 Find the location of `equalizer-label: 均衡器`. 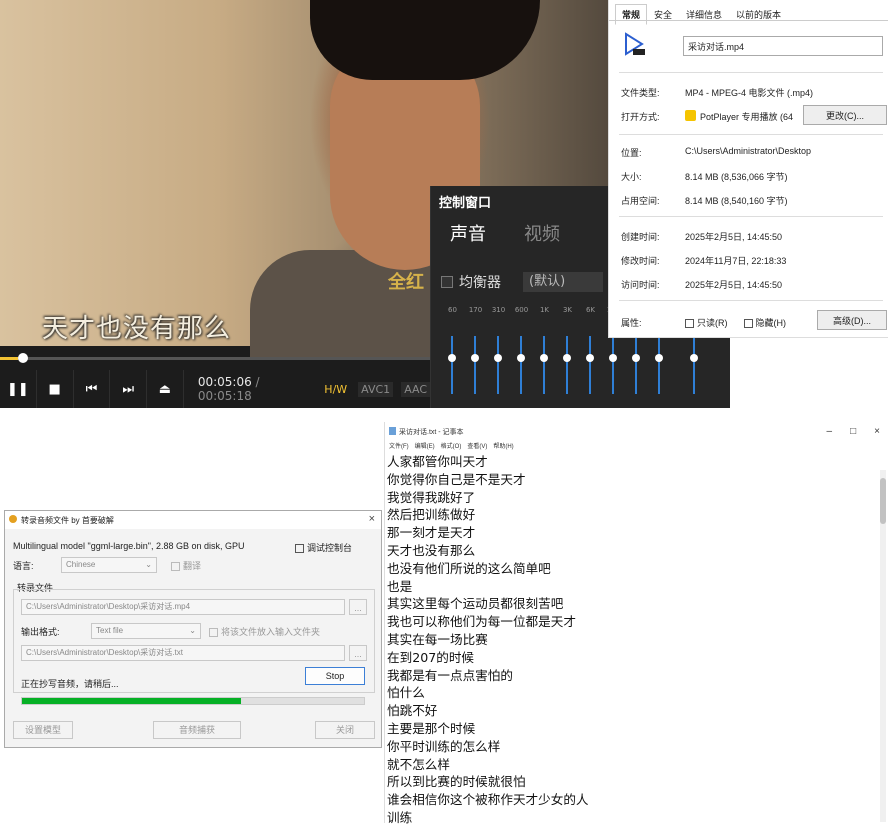

equalizer-label: 均衡器 is located at coordinates (480, 283).